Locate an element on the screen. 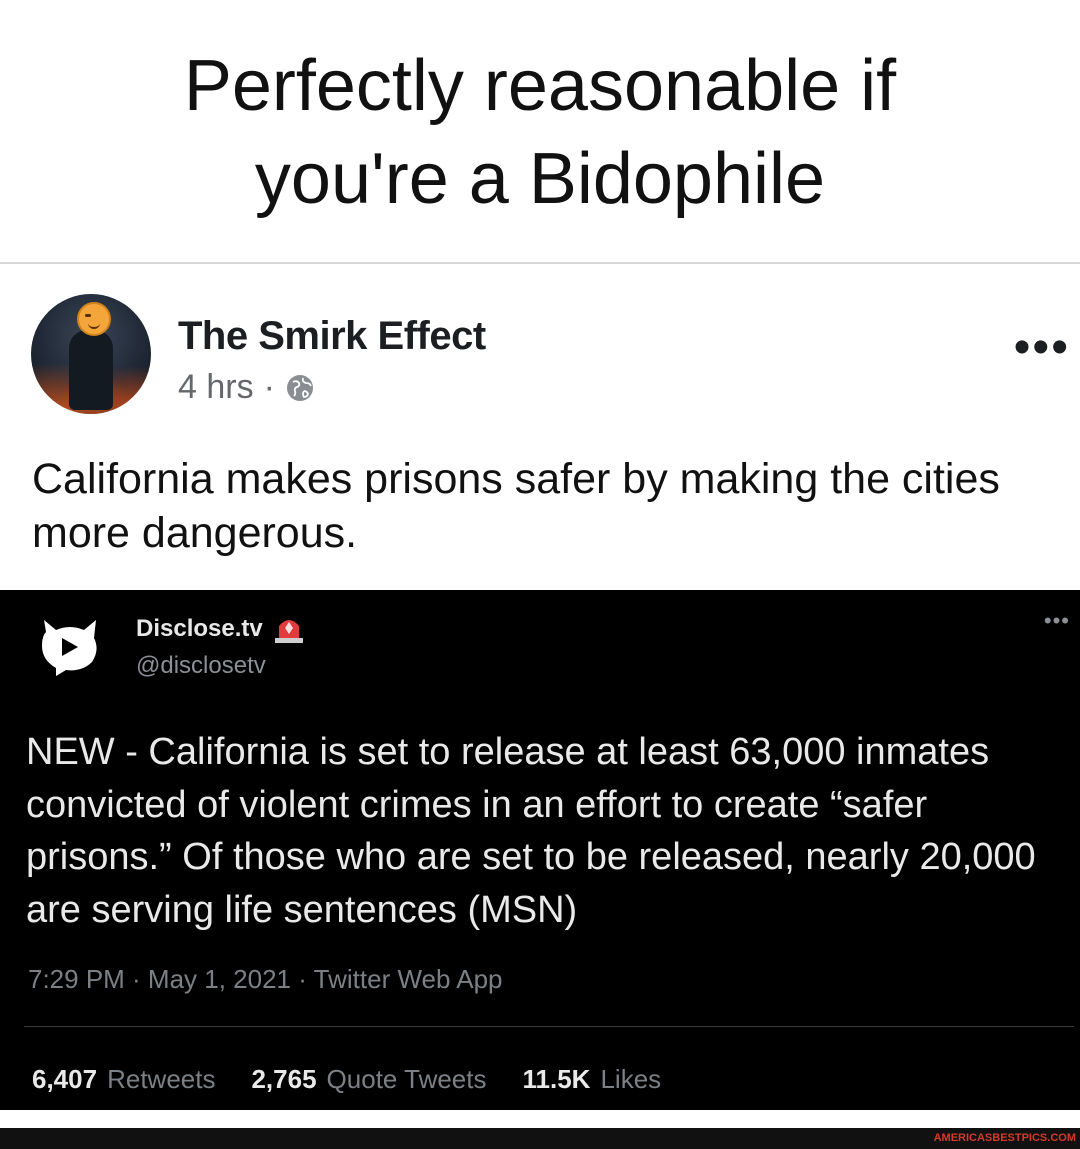 Image resolution: width=1080 pixels, height=1149 pixels. divider is located at coordinates (540, 263).